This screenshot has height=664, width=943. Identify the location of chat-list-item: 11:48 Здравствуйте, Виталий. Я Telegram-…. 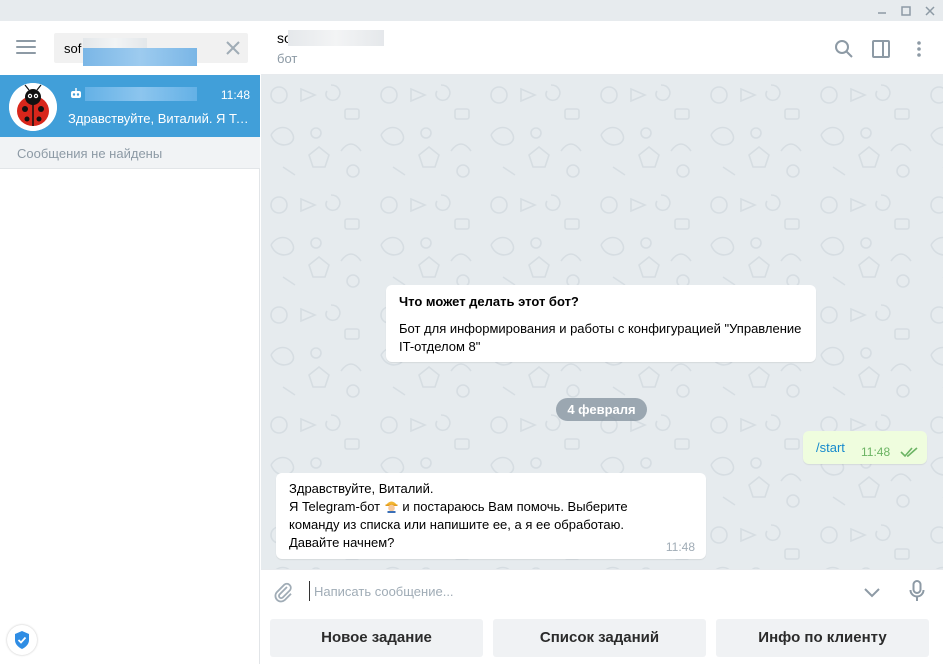
(130, 106).